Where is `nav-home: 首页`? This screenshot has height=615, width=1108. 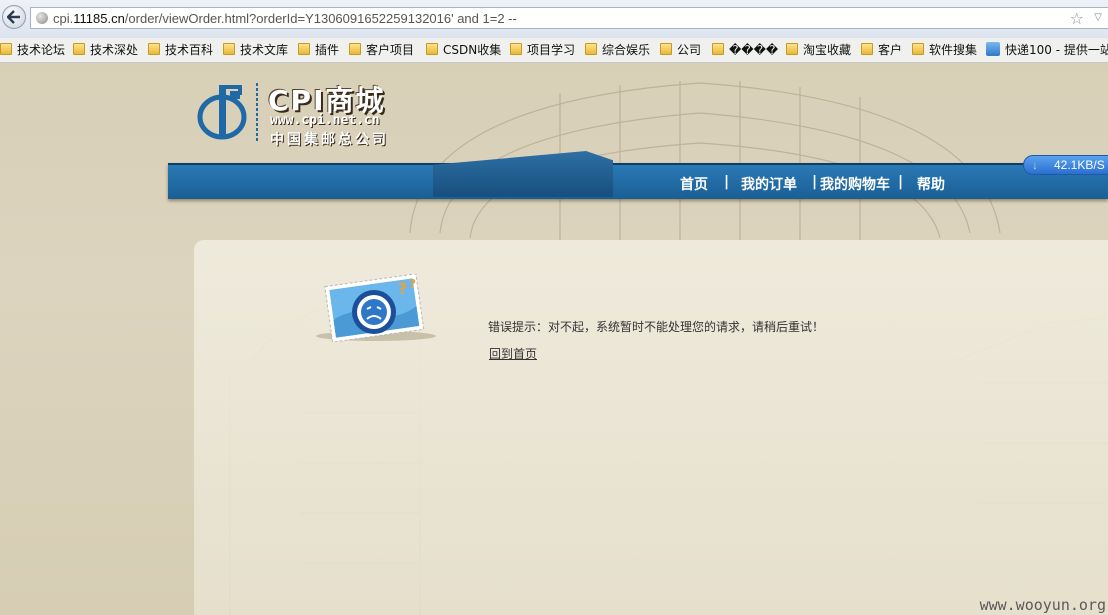 nav-home: 首页 is located at coordinates (694, 184).